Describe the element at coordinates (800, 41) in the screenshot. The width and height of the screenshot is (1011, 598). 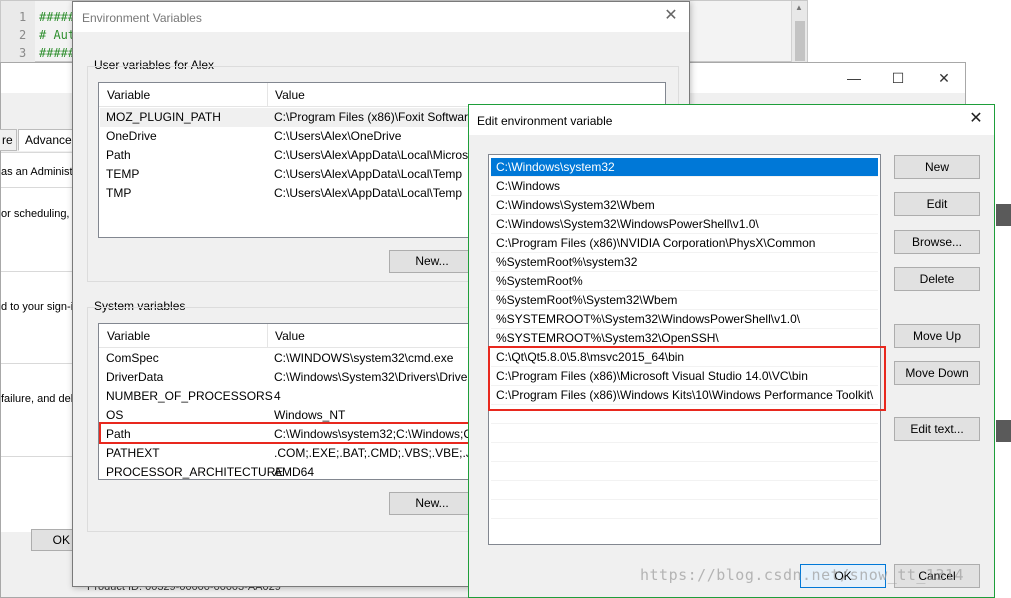
I see `scrollbar-thumb` at that location.